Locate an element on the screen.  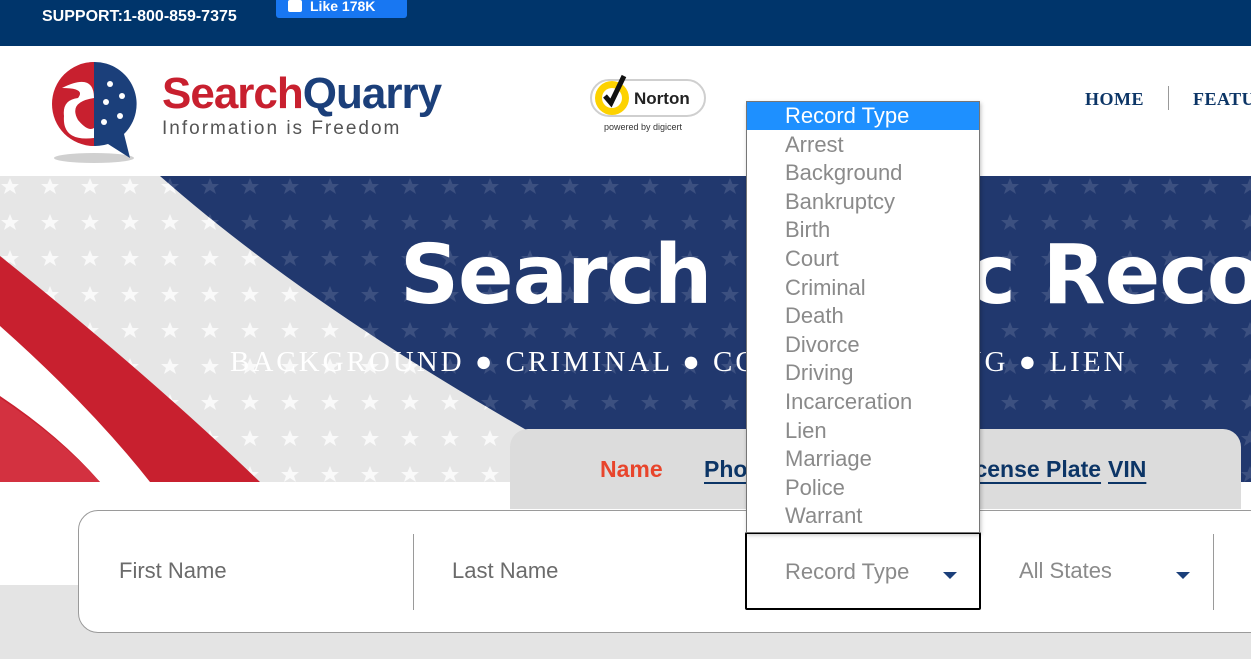
facebook-like-button: Like 178K is located at coordinates (341, 9).